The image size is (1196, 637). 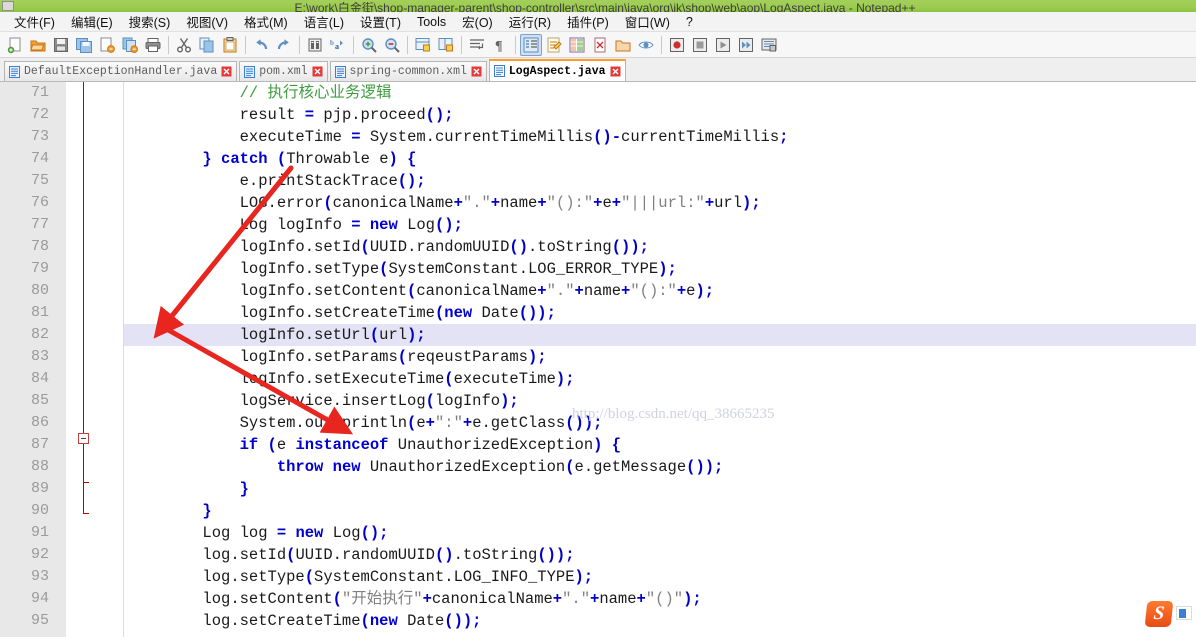 What do you see at coordinates (61, 45) in the screenshot?
I see `save-button` at bounding box center [61, 45].